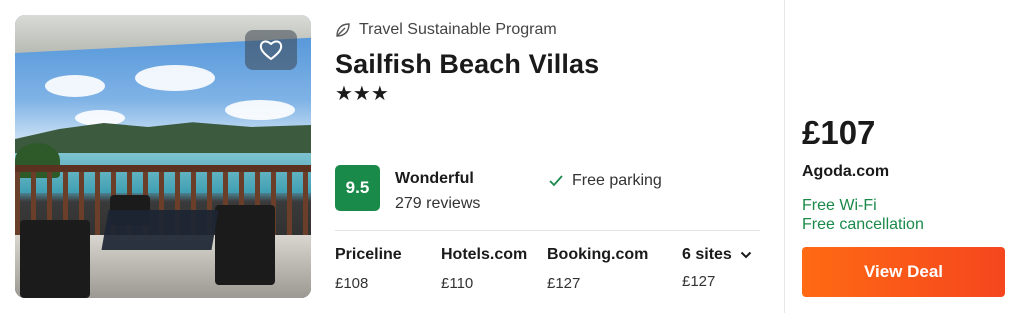 This screenshot has height=313, width=1024. What do you see at coordinates (484, 269) in the screenshot?
I see `site-hotels-com: Hotels.com £110` at bounding box center [484, 269].